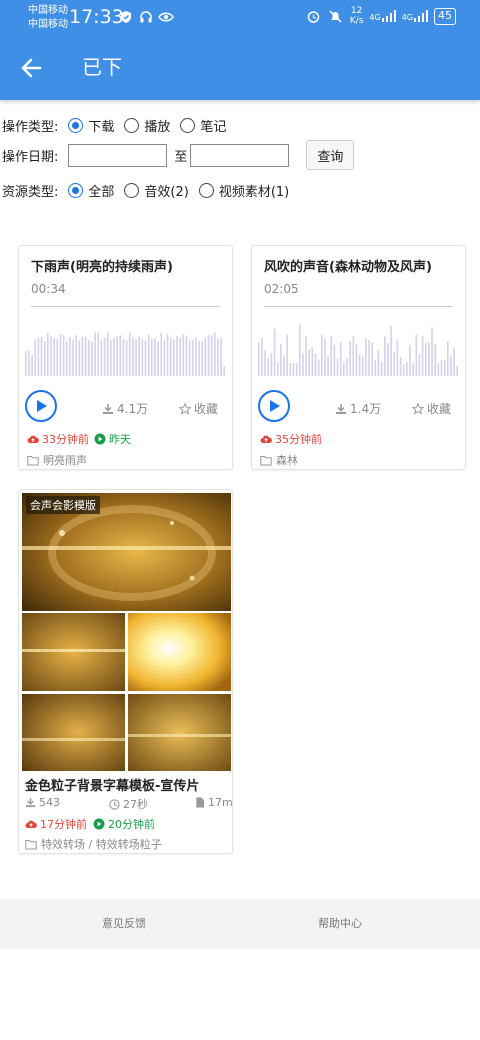  Describe the element at coordinates (214, 802) in the screenshot. I see `file-size: 17m` at that location.